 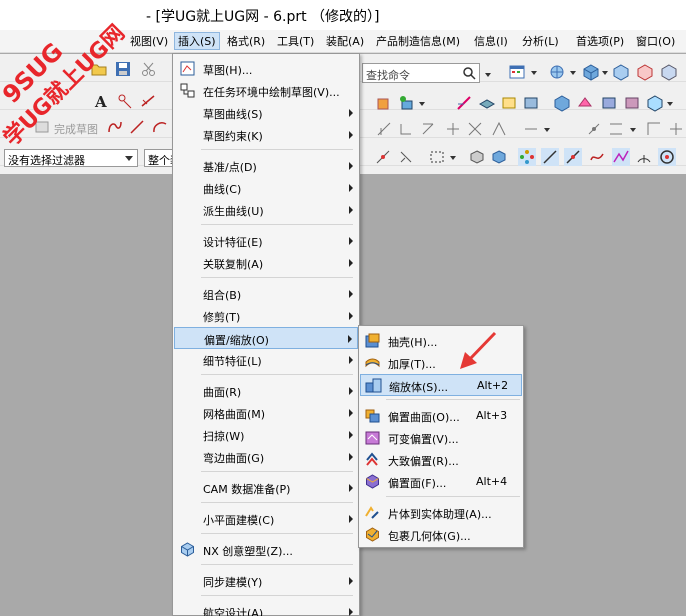 I want to click on menu-item-synchronous-modeling: 同步建模(Y), so click(x=266, y=581).